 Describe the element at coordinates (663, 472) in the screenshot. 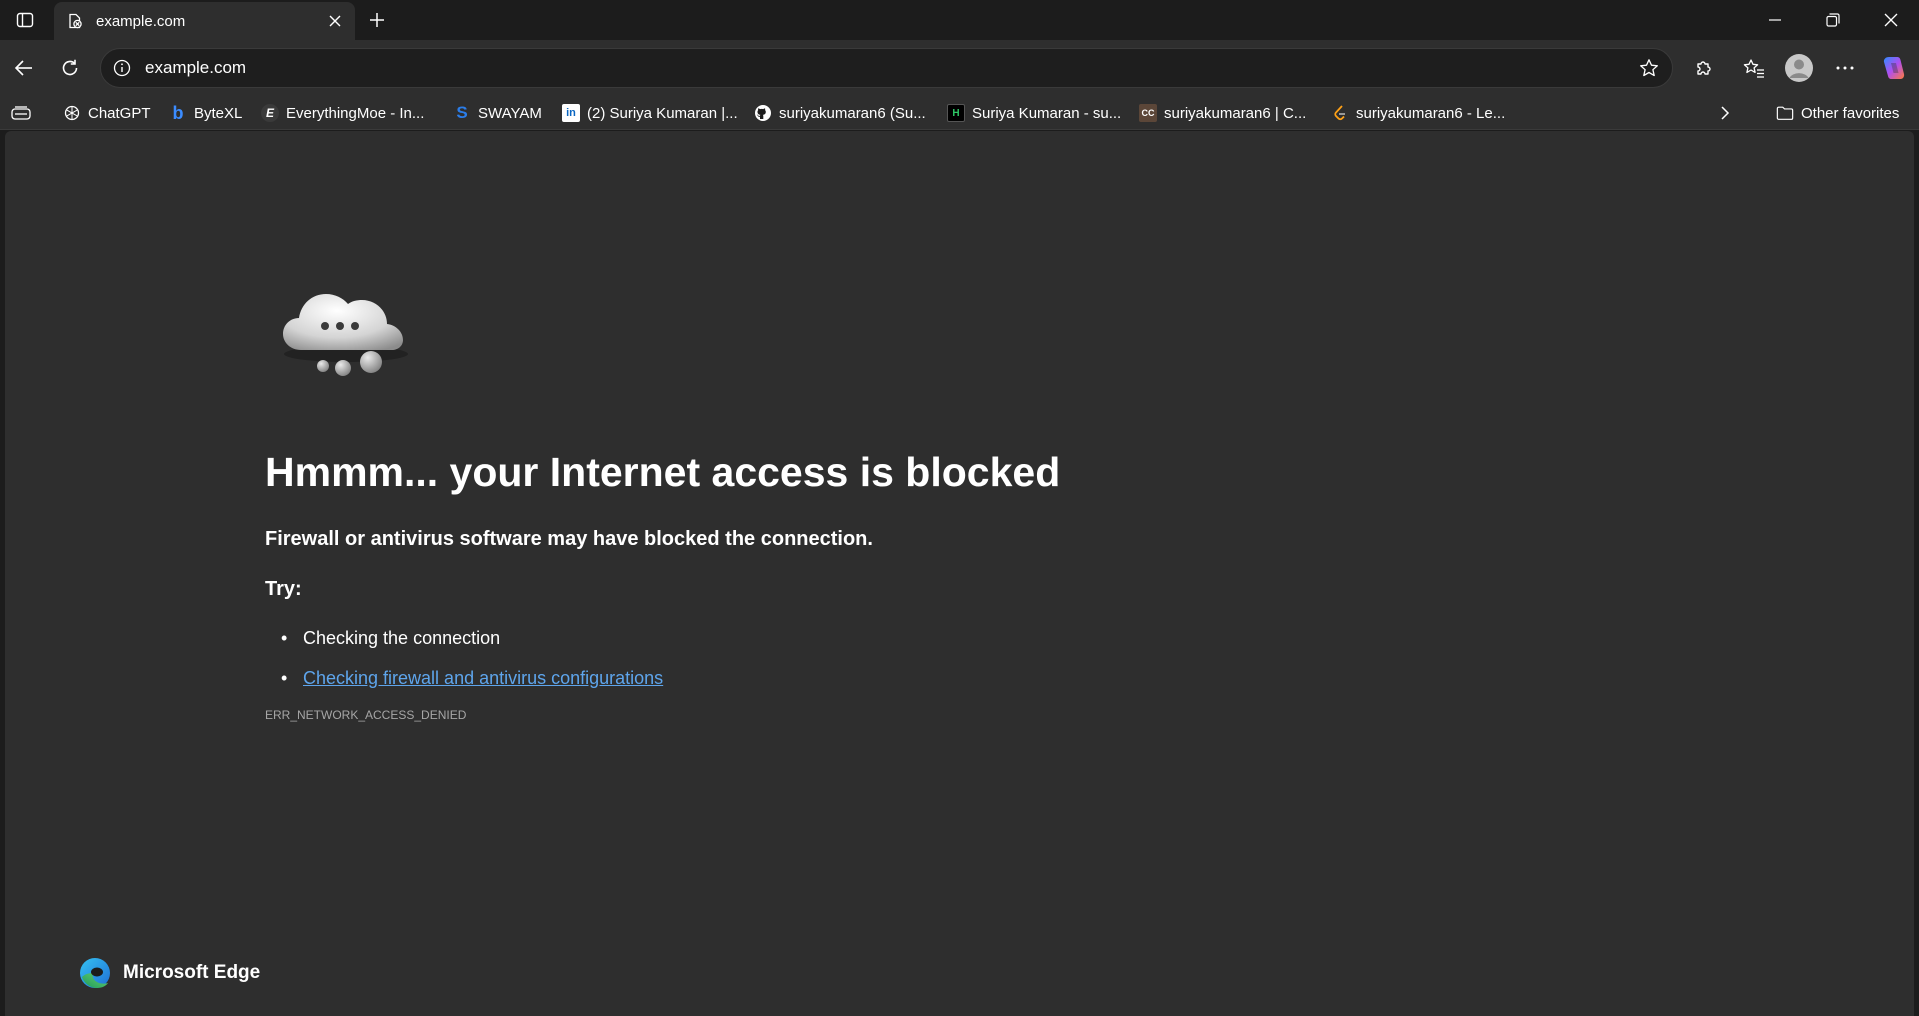

I see `error-headline: Hmmm... your Internet access is blocked` at that location.